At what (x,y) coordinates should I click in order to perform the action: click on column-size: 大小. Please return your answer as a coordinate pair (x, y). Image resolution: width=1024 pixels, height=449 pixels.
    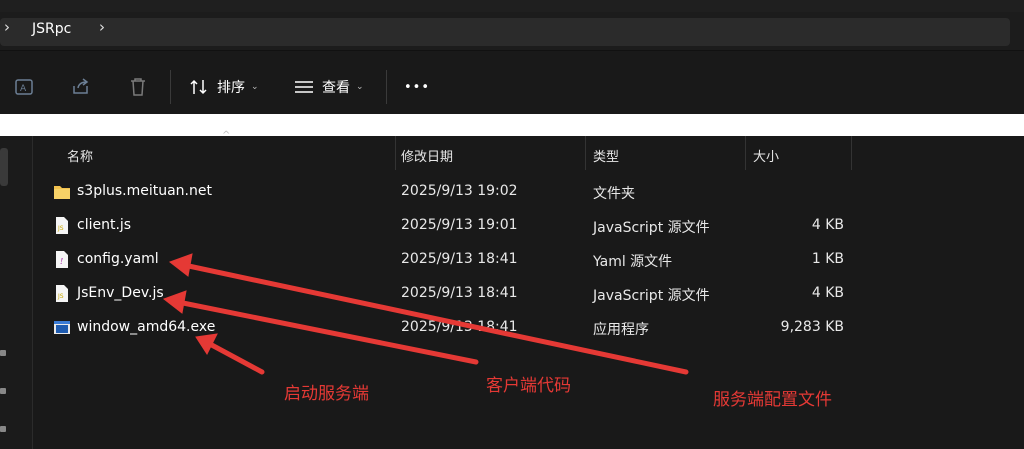
    Looking at the image, I should click on (766, 155).